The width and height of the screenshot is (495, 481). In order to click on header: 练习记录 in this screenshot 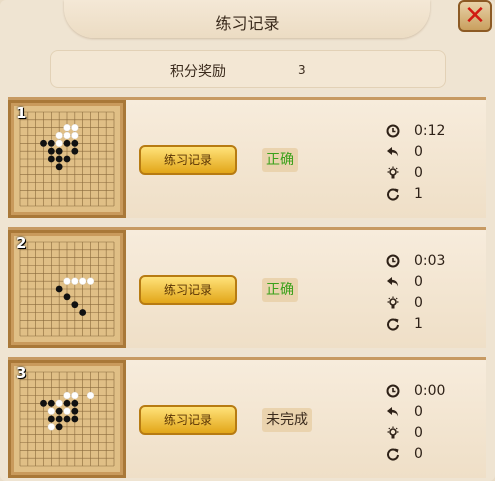, I will do `click(247, 20)`.